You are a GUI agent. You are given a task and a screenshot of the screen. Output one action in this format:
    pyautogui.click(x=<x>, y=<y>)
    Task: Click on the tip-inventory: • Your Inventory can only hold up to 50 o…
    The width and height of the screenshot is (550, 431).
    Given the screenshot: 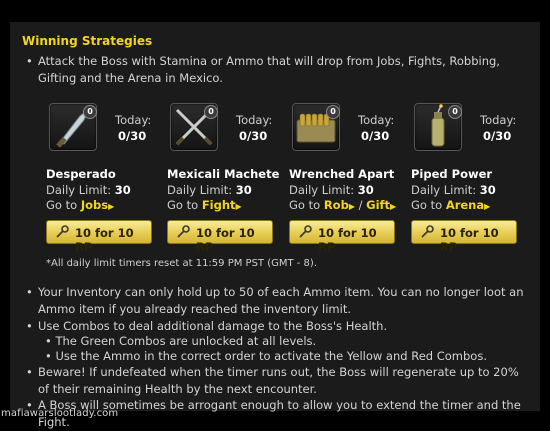 What is the action you would take?
    pyautogui.click(x=275, y=300)
    